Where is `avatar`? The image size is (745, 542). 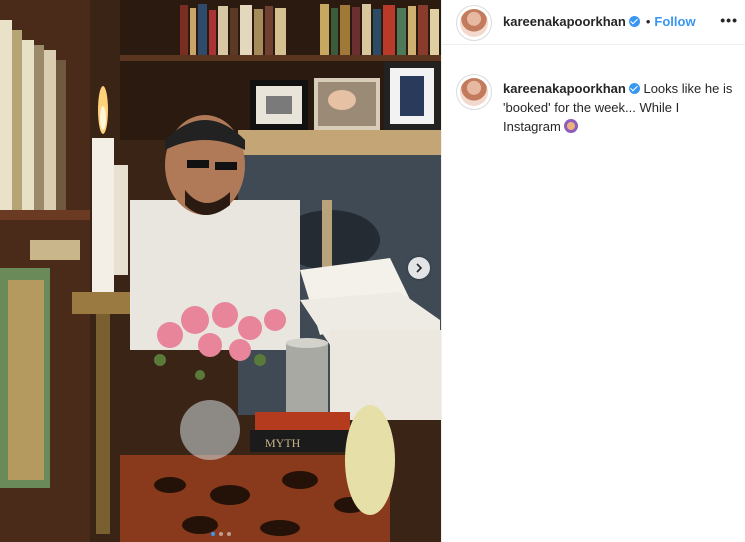
avatar is located at coordinates (474, 23).